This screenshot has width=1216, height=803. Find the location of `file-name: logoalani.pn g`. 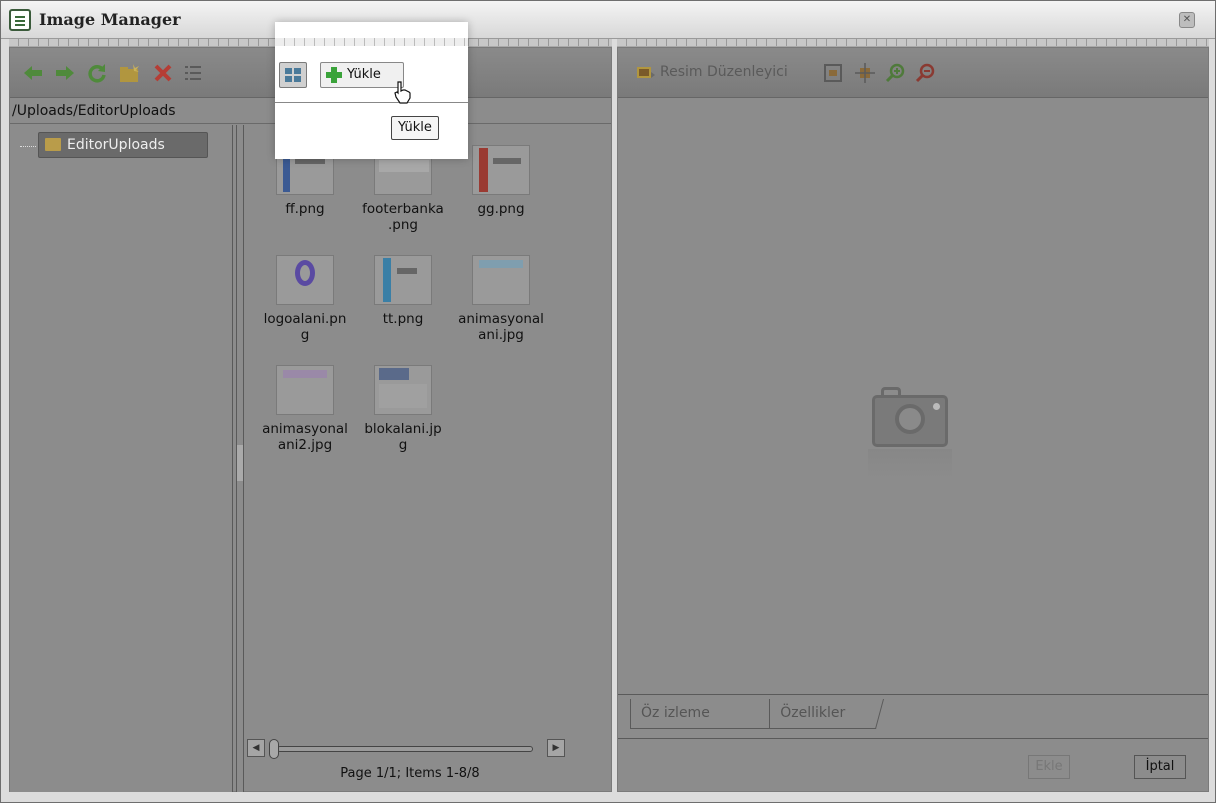

file-name: logoalani.pn g is located at coordinates (305, 327).